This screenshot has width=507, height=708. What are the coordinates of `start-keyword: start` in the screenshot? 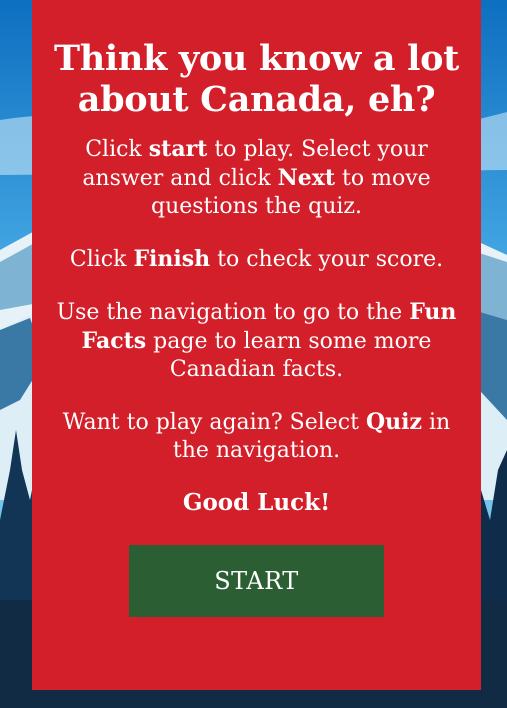 It's located at (178, 149).